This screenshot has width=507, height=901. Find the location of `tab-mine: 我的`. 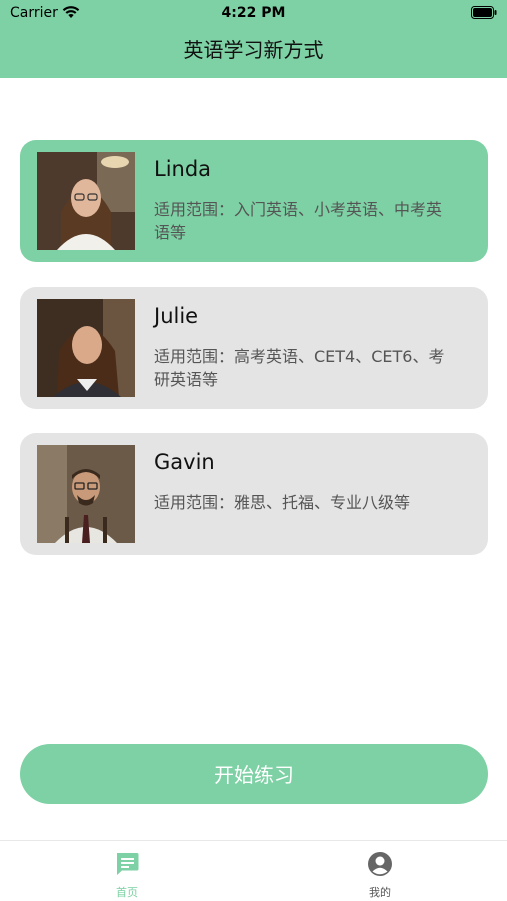

tab-mine: 我的 is located at coordinates (380, 871).